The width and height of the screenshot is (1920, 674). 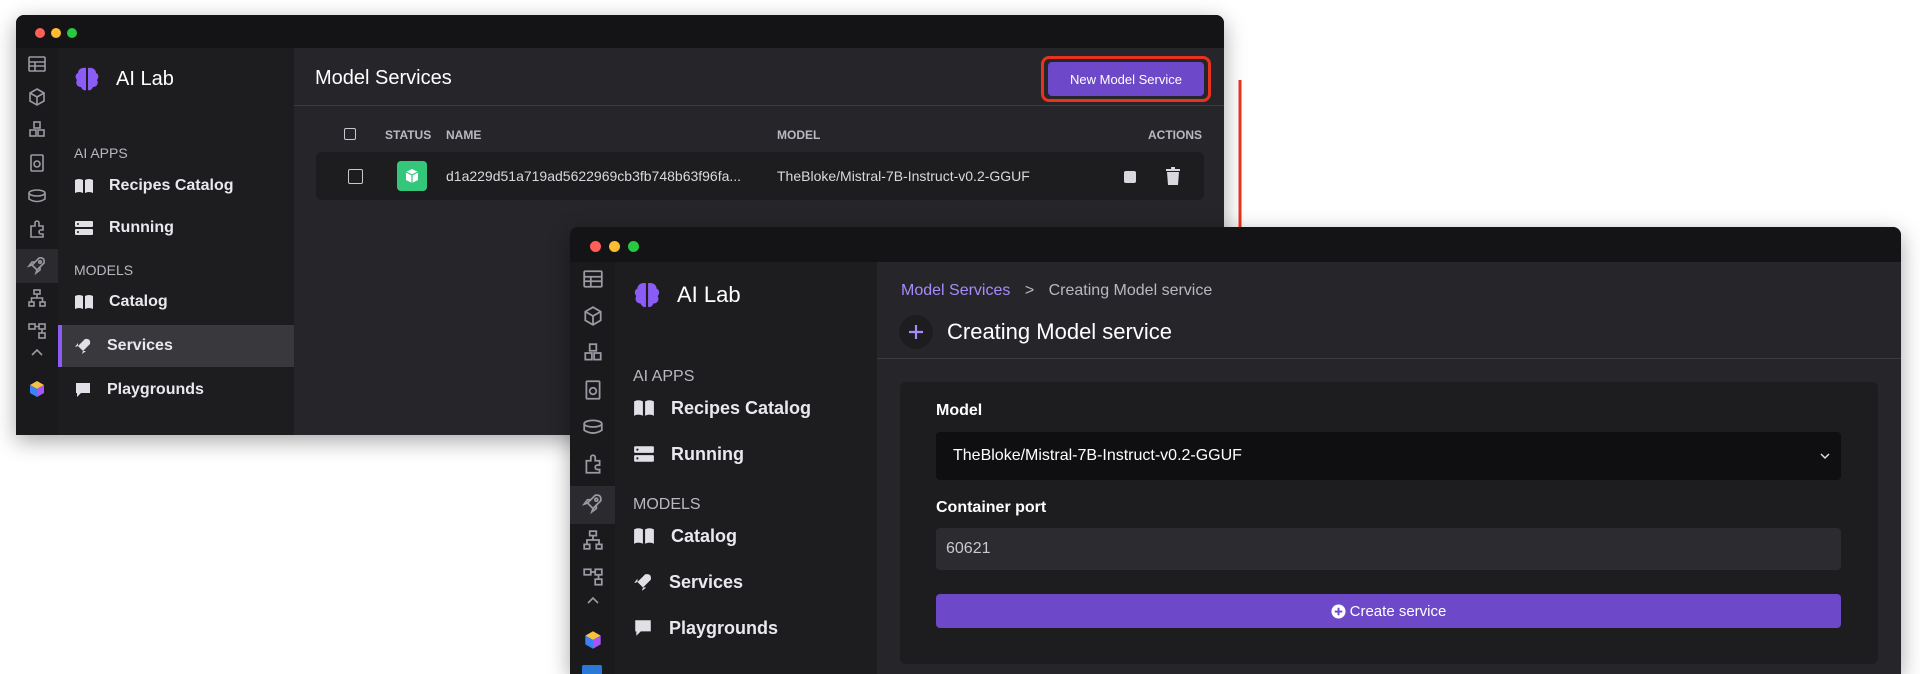 What do you see at coordinates (1388, 549) in the screenshot?
I see `container-port-input: 60621` at bounding box center [1388, 549].